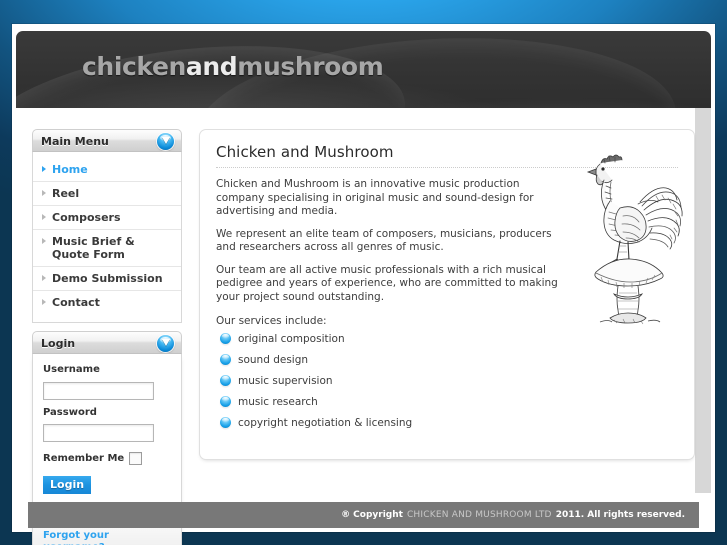 The height and width of the screenshot is (545, 727). I want to click on logo-part-mushroom: mushroom, so click(310, 66).